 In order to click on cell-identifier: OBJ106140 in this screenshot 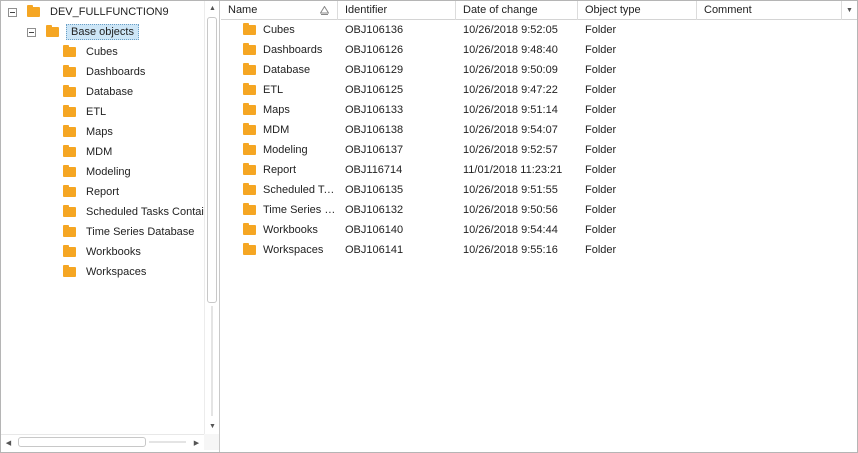, I will do `click(374, 230)`.